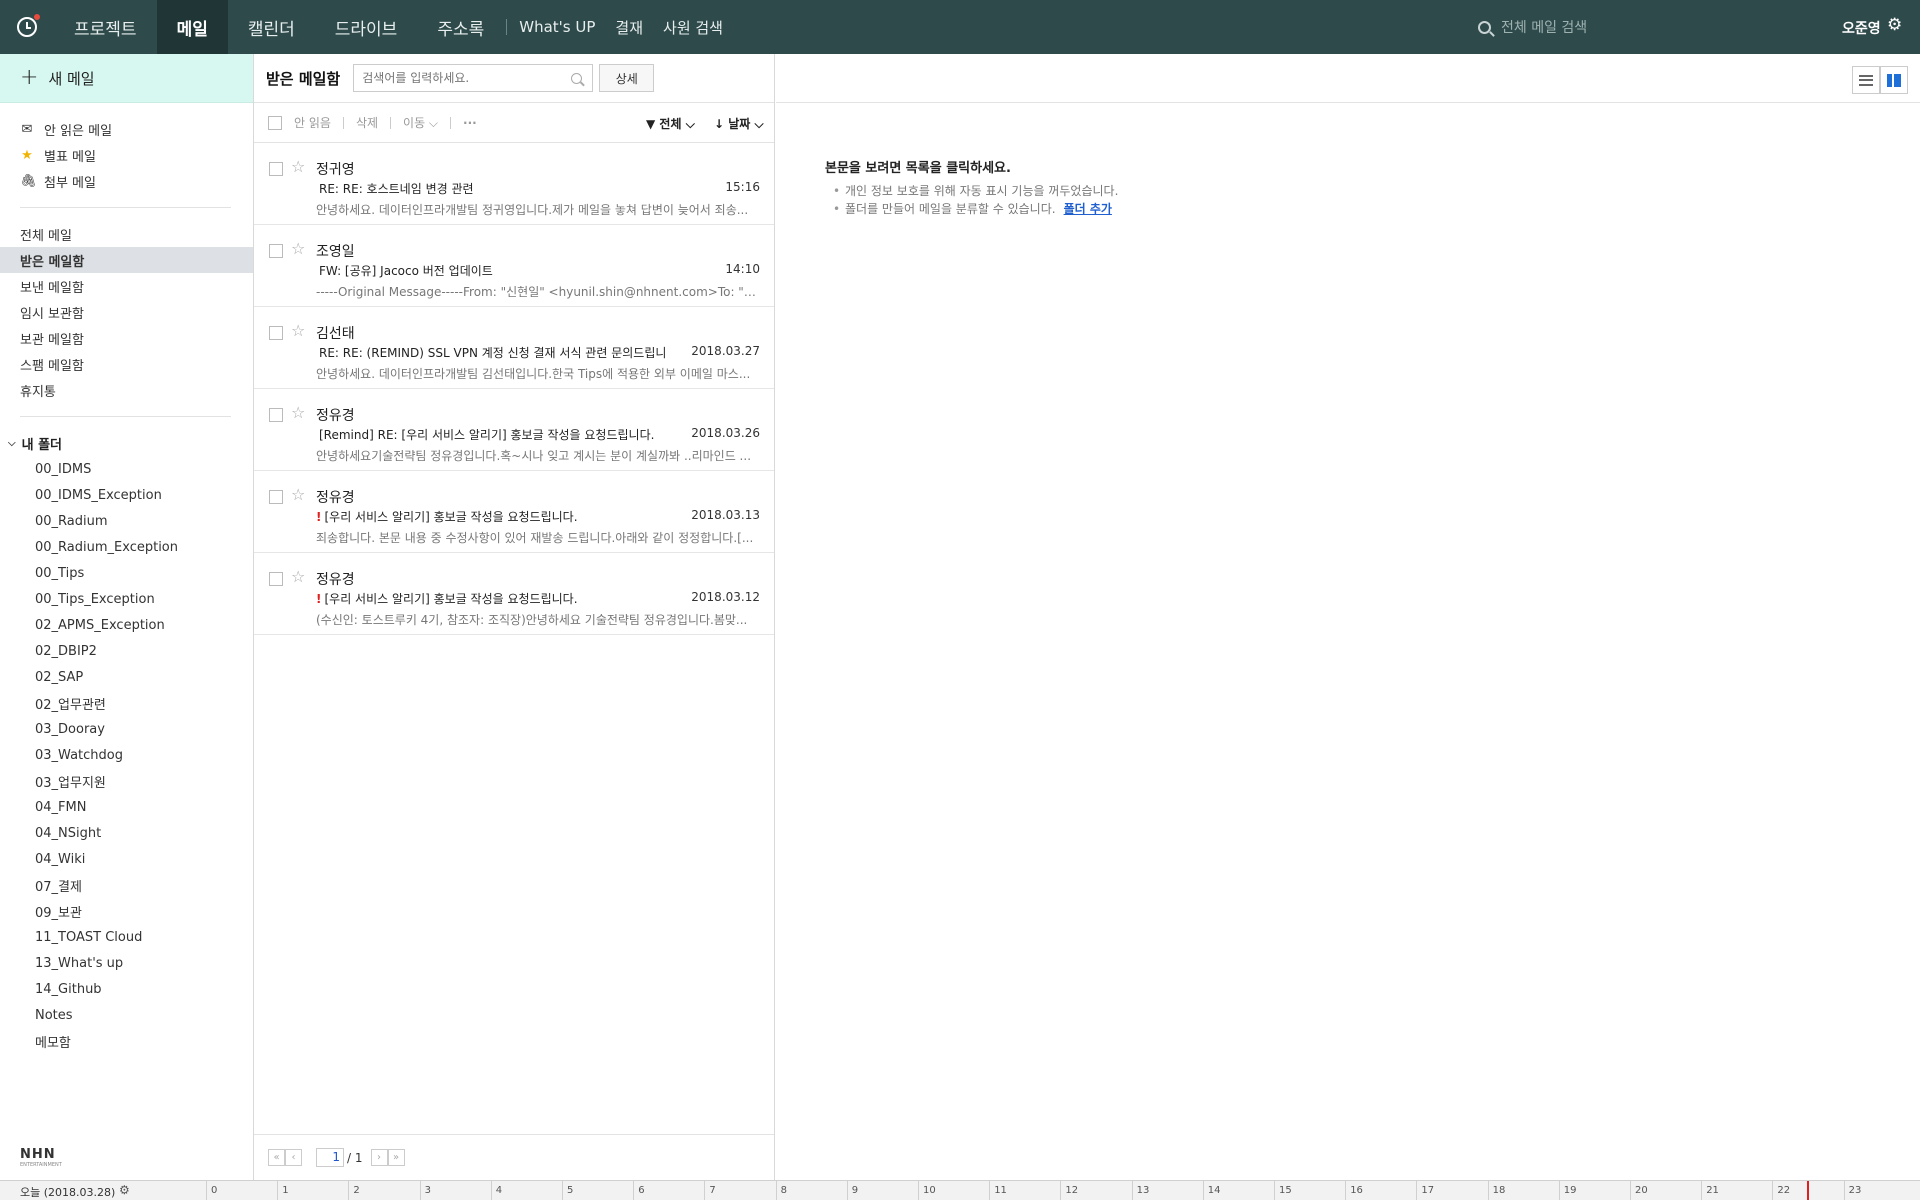 This screenshot has height=1200, width=1920. What do you see at coordinates (276, 1157) in the screenshot?
I see `first-page-button: «` at bounding box center [276, 1157].